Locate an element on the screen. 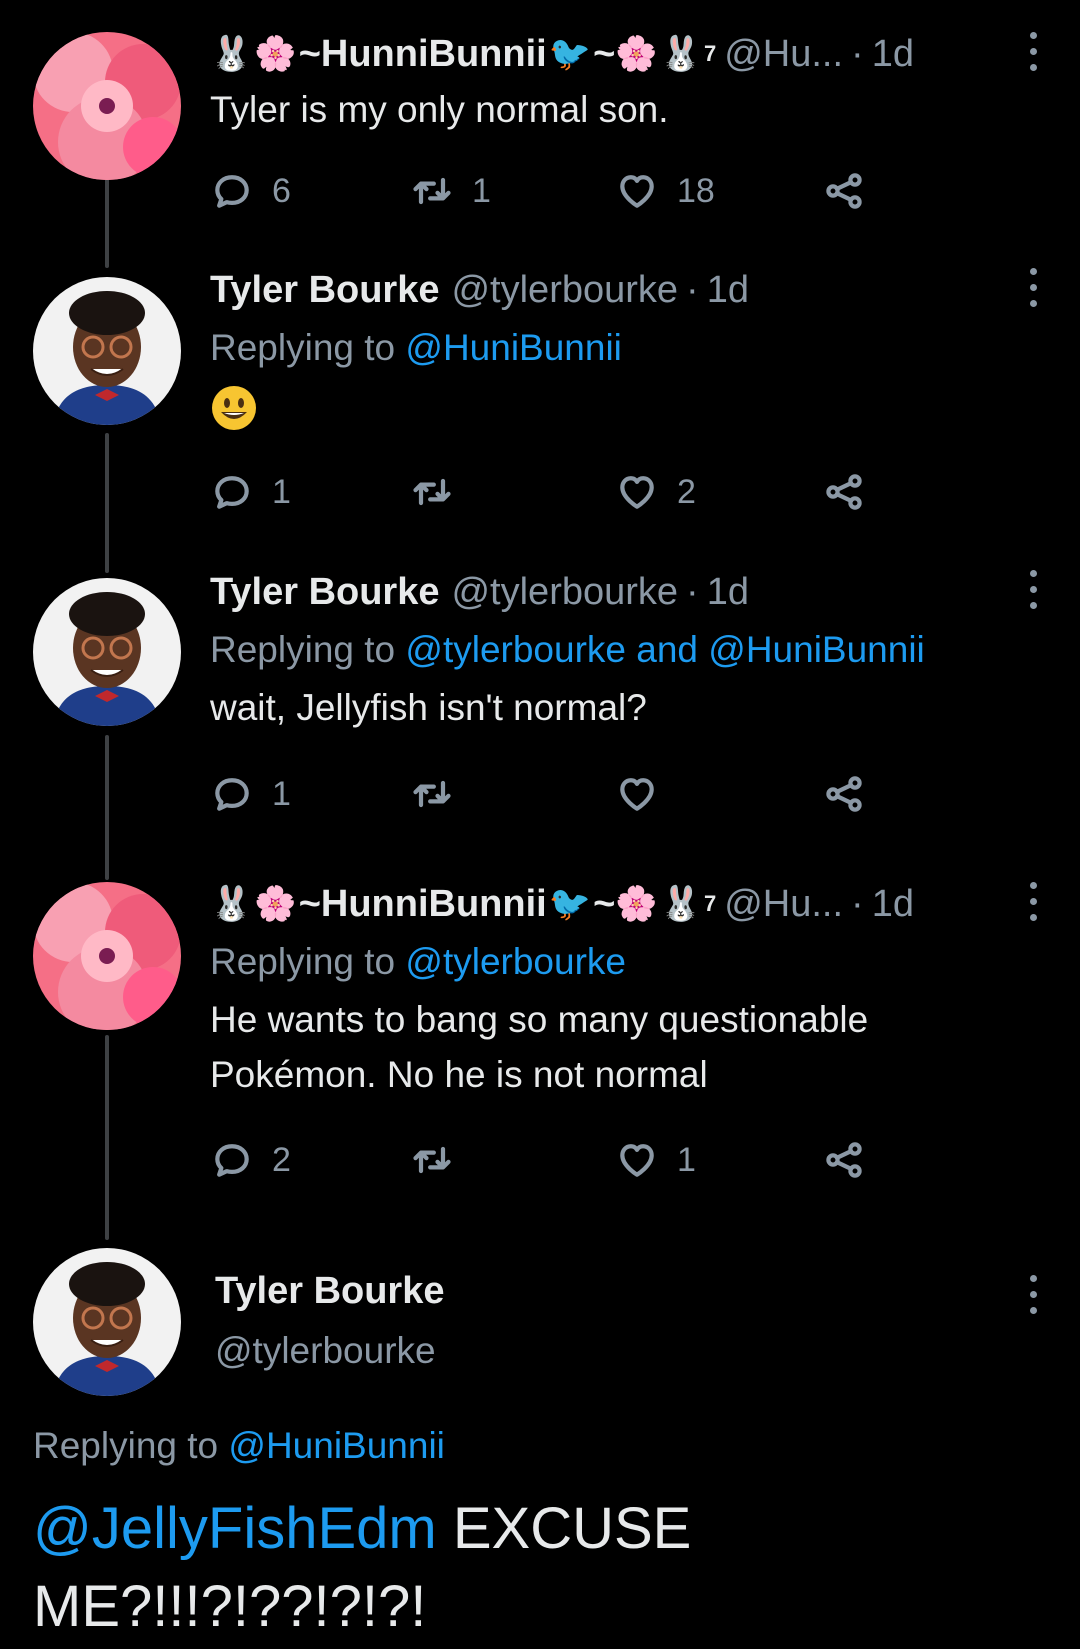  like-button is located at coordinates (646, 794).